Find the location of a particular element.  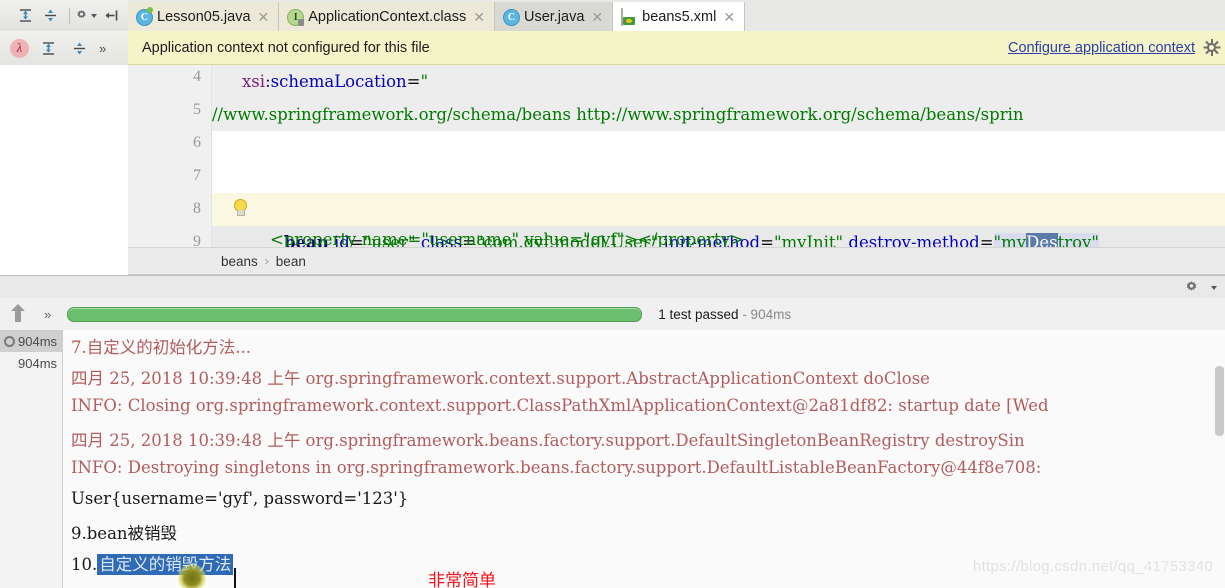

runner-overflow-button: » is located at coordinates (47, 314).